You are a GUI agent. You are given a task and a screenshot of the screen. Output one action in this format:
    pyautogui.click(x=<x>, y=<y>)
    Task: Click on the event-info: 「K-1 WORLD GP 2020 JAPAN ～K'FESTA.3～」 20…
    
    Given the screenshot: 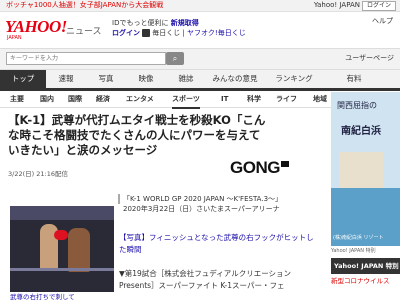 What is the action you would take?
    pyautogui.click(x=223, y=204)
    